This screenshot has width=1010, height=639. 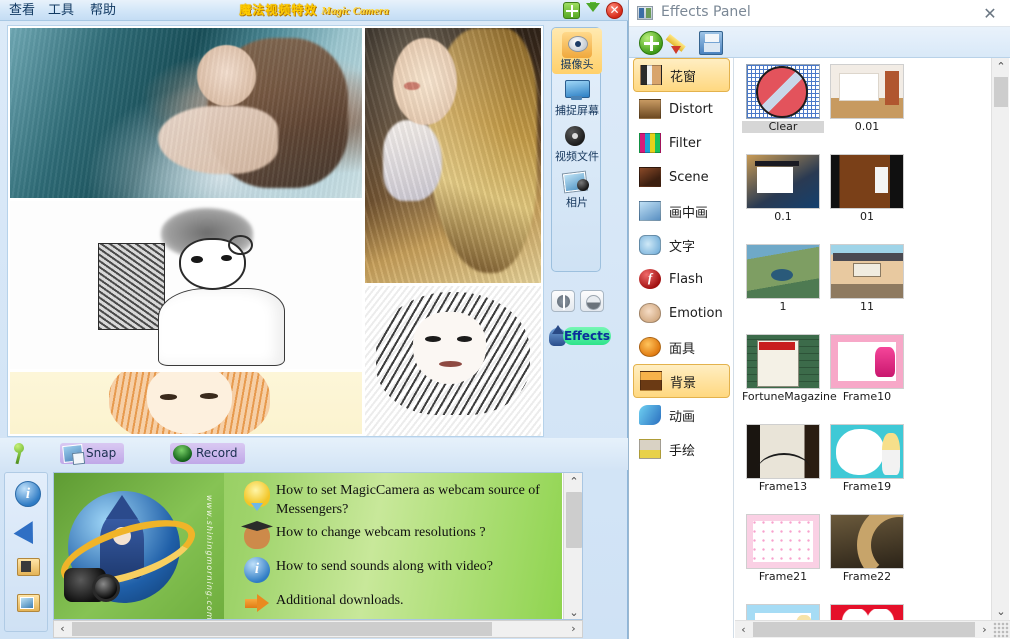 I want to click on minimize-arrow-icon, so click(x=593, y=7).